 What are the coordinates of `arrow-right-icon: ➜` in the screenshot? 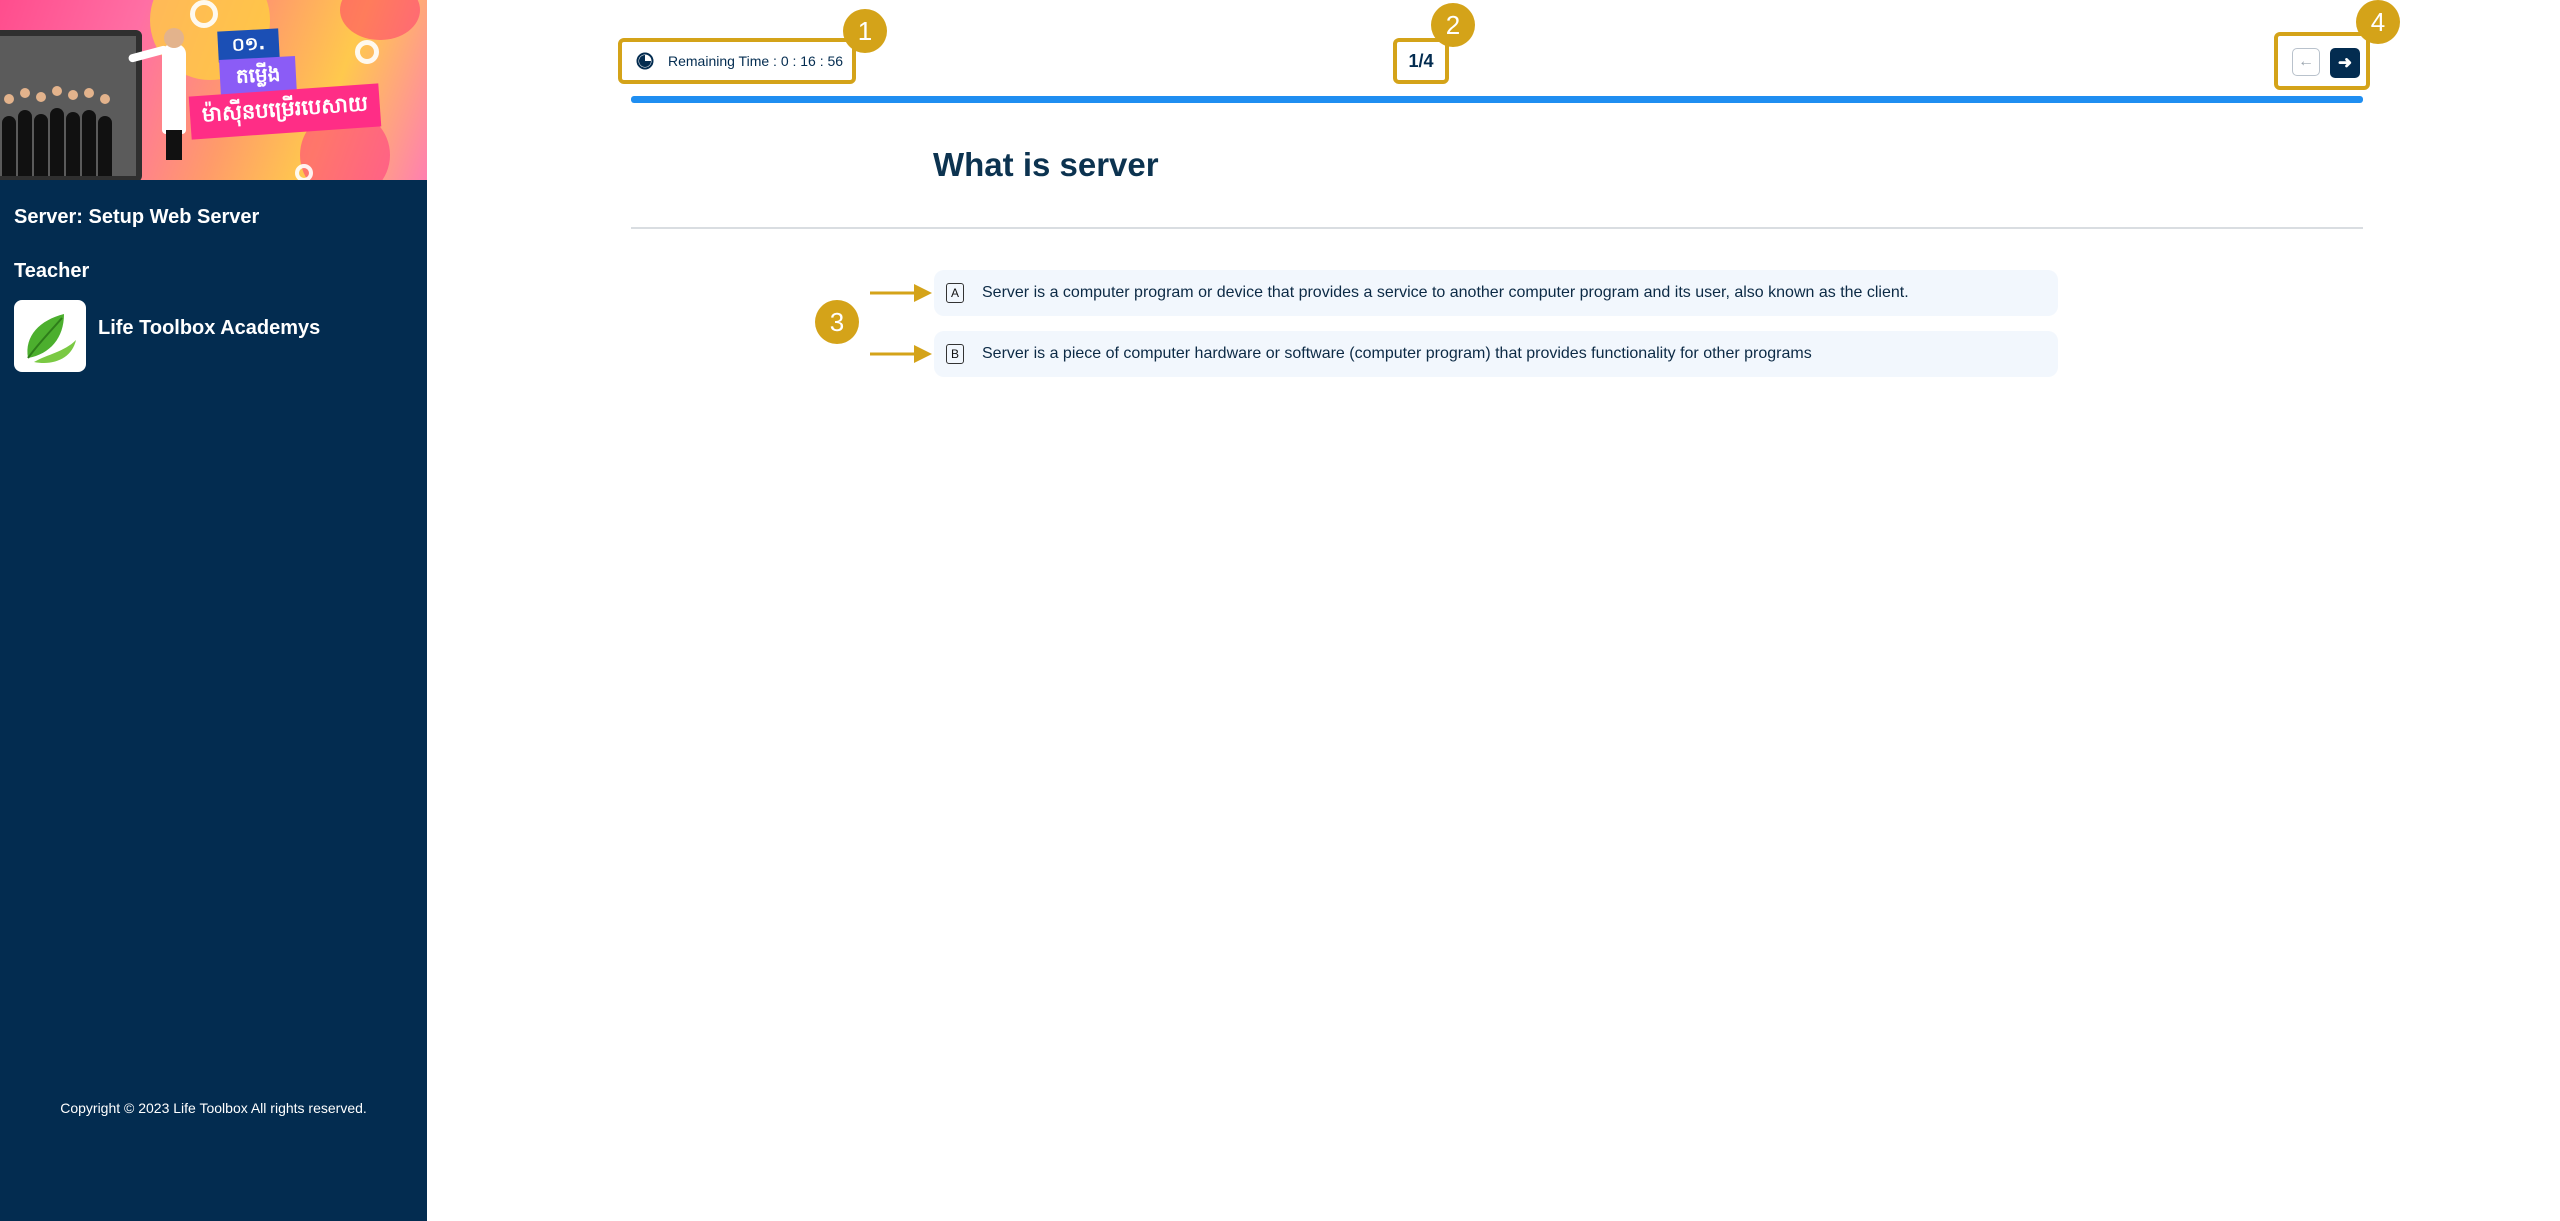 It's located at (2345, 62).